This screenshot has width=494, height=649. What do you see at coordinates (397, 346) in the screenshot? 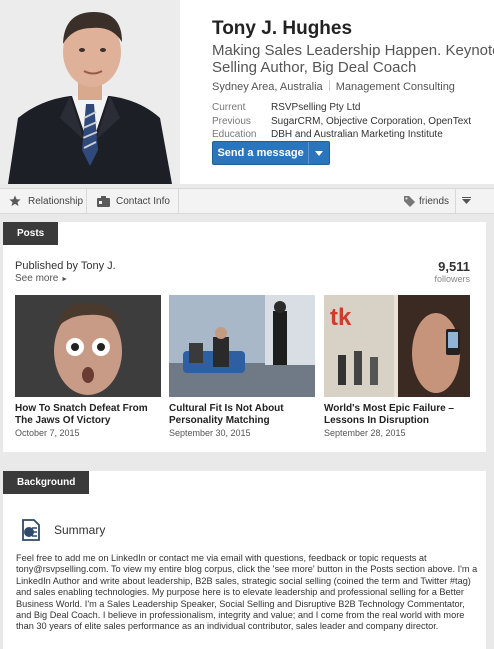
I see `post-thumbnail: tk` at bounding box center [397, 346].